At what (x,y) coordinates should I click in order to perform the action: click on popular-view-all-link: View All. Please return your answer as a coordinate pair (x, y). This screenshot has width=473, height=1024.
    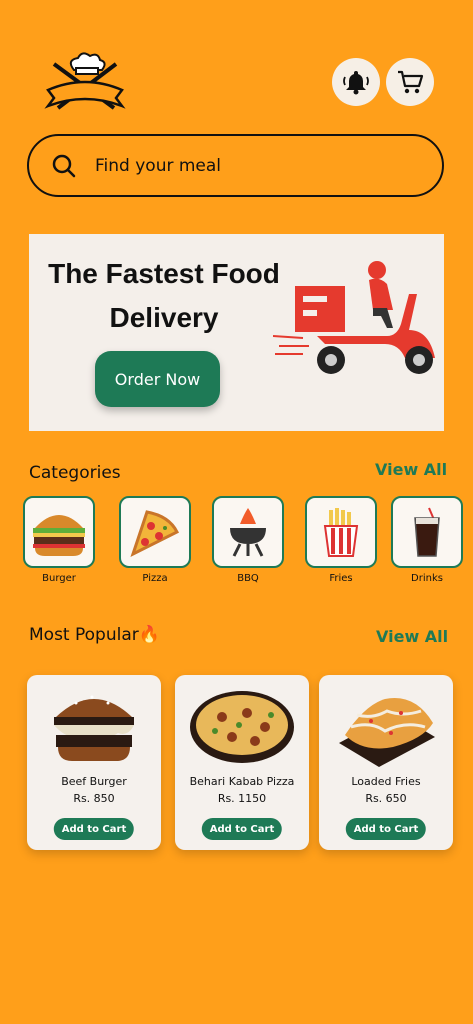
    Looking at the image, I should click on (412, 636).